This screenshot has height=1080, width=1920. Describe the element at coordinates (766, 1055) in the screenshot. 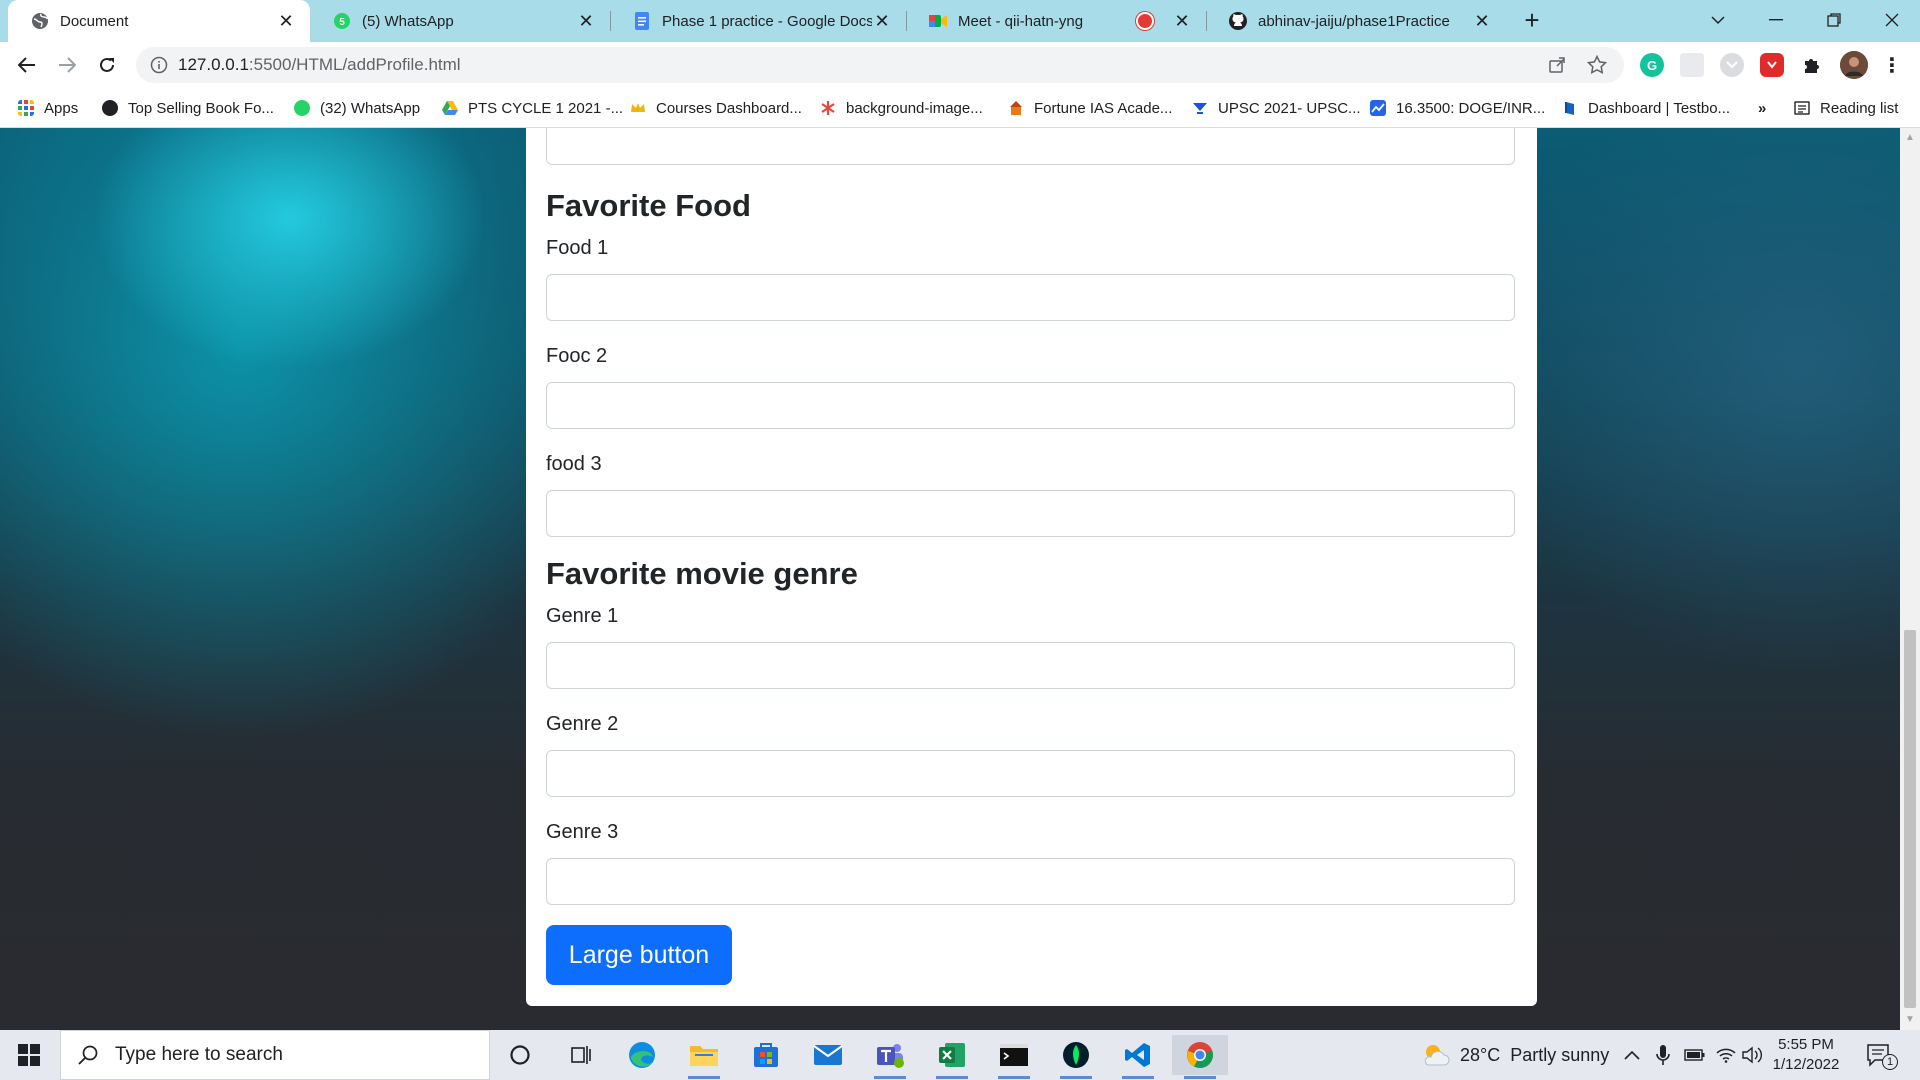

I see `microsoft-store-icon` at that location.